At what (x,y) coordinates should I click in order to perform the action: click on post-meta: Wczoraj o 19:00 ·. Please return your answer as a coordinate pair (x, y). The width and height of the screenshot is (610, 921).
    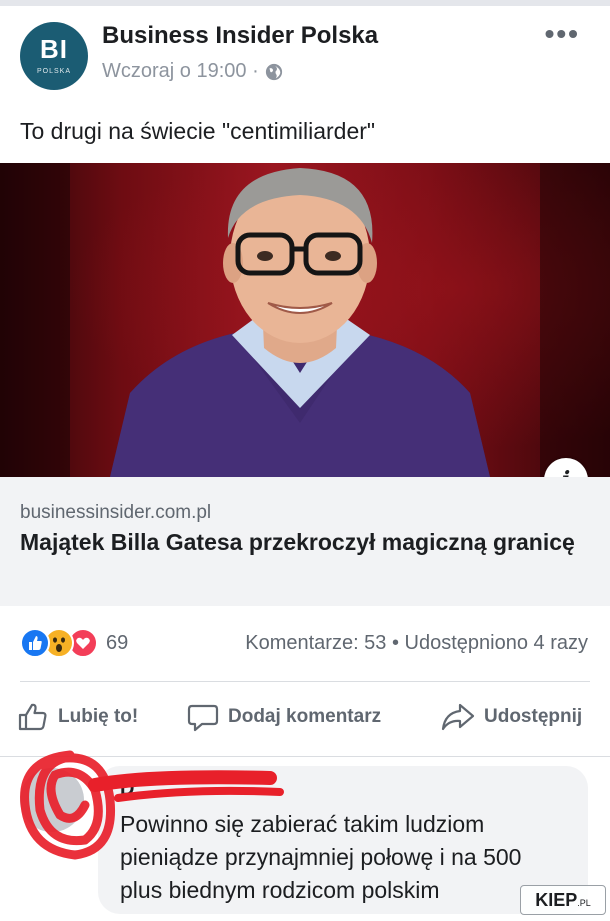
    Looking at the image, I should click on (192, 71).